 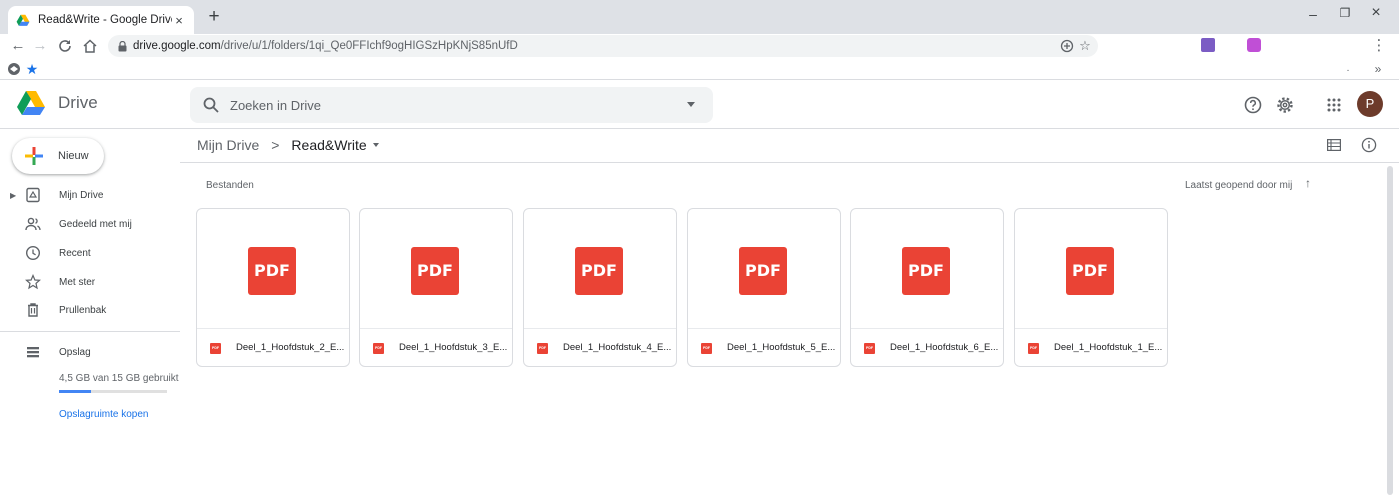 I want to click on apps-grid-icon, so click(x=1334, y=105).